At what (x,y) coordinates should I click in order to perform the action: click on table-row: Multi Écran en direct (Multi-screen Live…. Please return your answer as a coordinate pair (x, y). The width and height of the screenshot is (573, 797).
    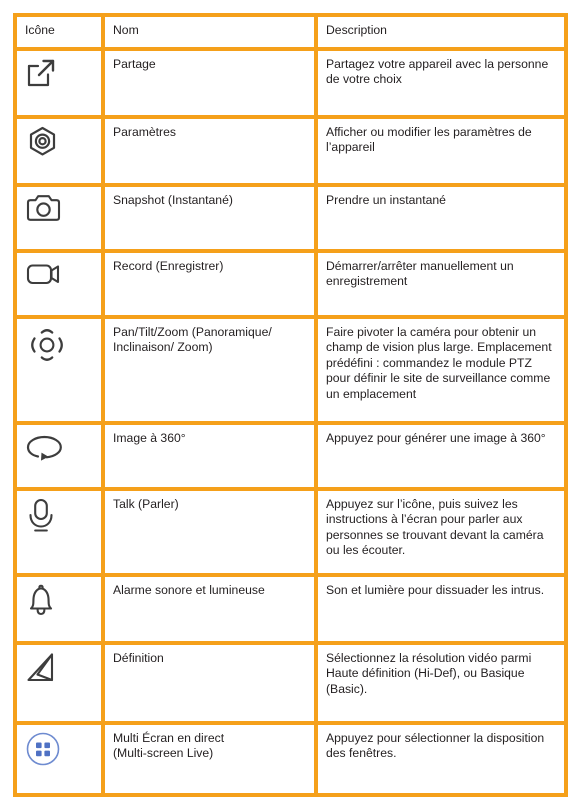
    Looking at the image, I should click on (290, 758).